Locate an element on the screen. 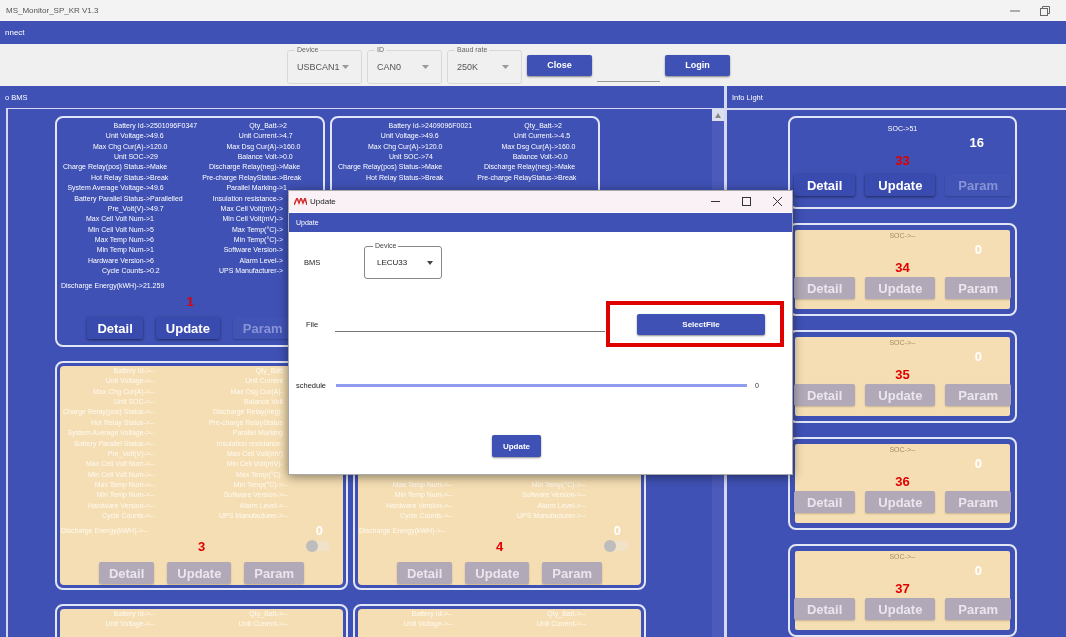 Image resolution: width=1066 pixels, height=637 pixels. login-button: Login is located at coordinates (697, 65).